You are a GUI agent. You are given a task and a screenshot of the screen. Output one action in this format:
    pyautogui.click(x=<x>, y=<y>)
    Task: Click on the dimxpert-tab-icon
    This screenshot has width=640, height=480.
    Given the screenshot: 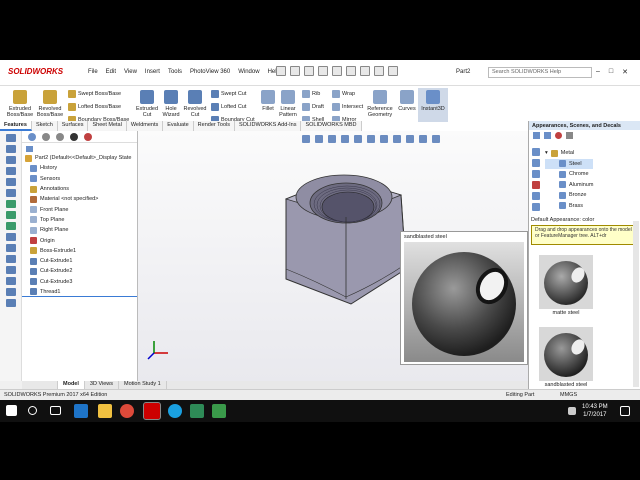 What is the action you would take?
    pyautogui.click(x=74, y=137)
    